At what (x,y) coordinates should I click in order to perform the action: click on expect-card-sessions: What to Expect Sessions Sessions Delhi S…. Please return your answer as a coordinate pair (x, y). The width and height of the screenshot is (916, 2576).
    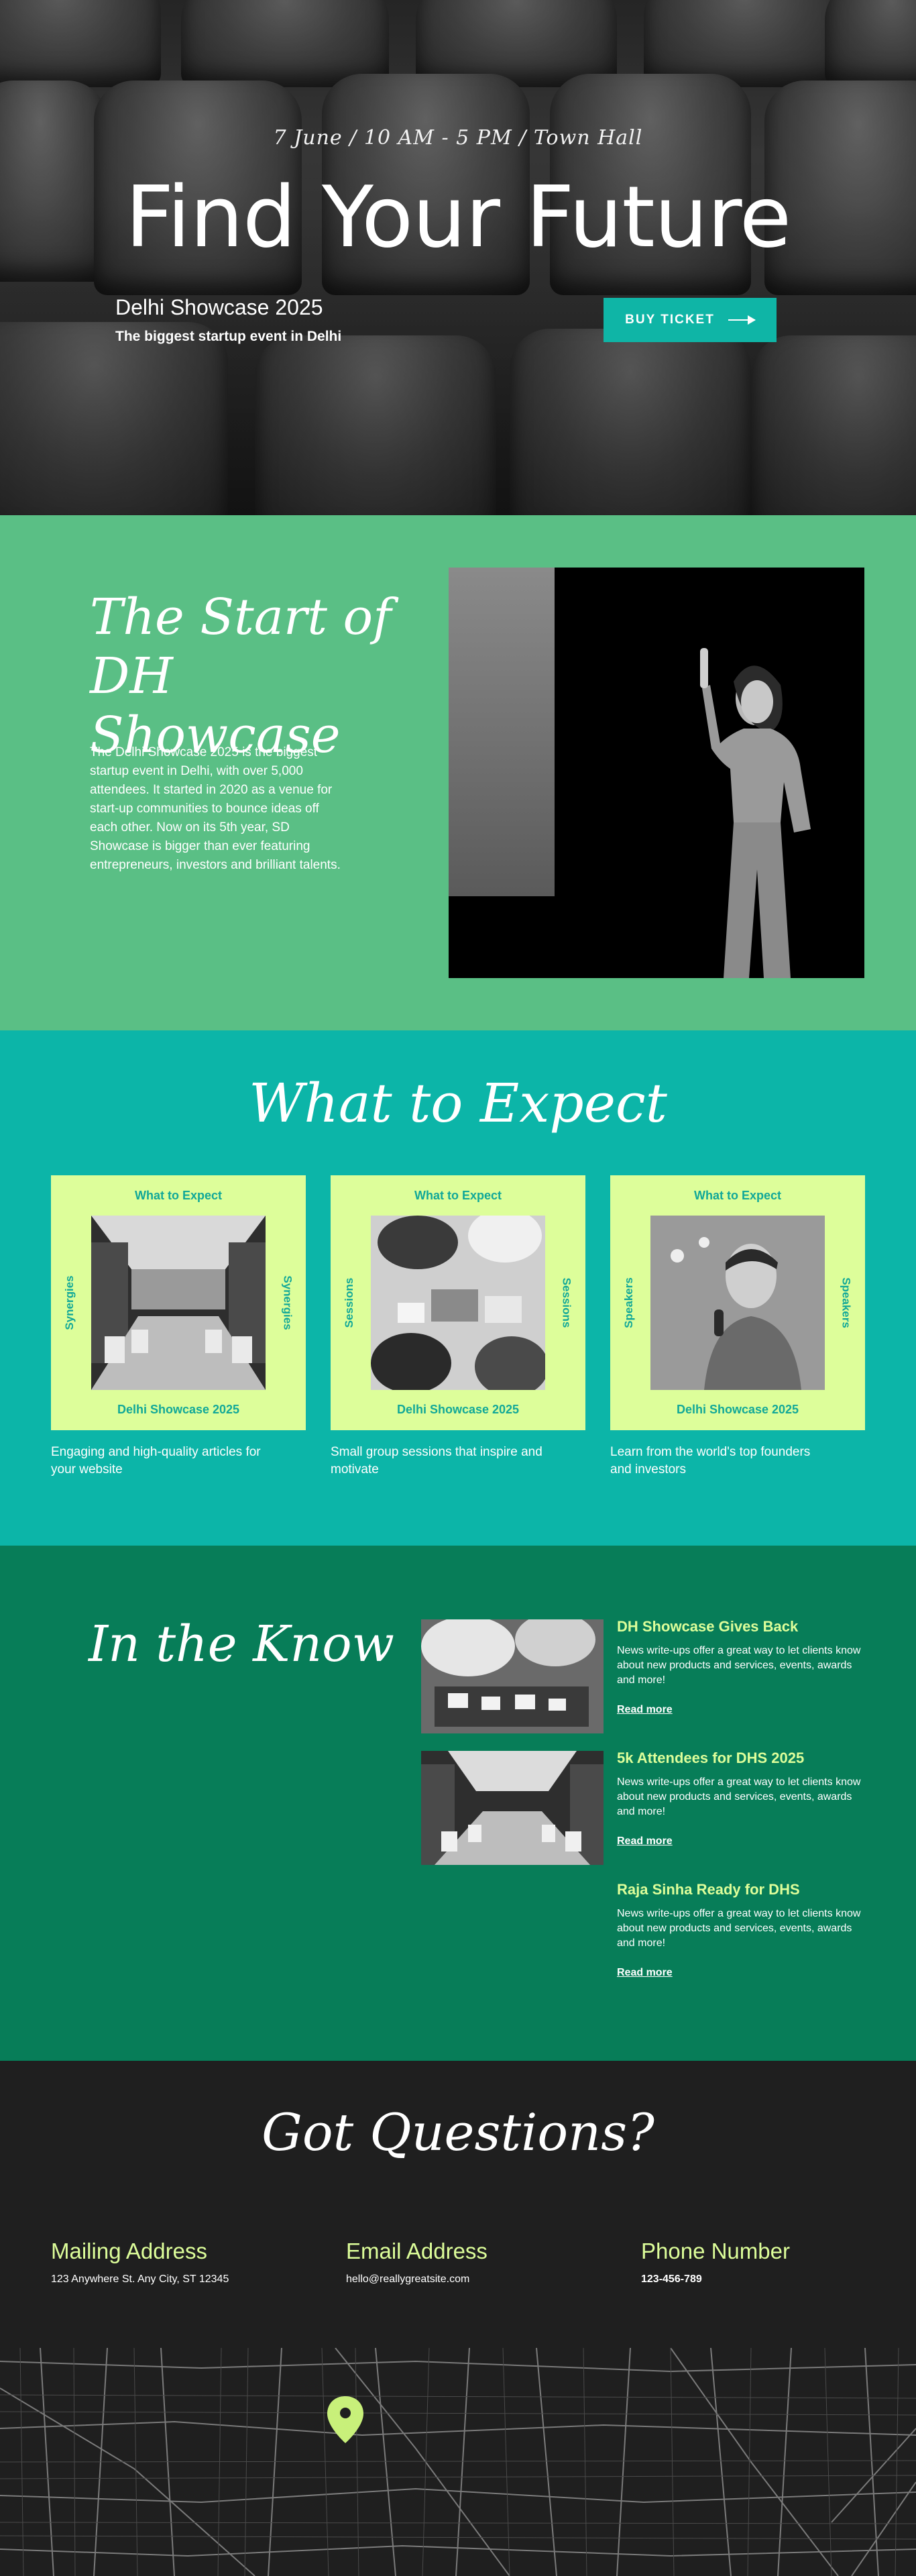
    Looking at the image, I should click on (458, 1302).